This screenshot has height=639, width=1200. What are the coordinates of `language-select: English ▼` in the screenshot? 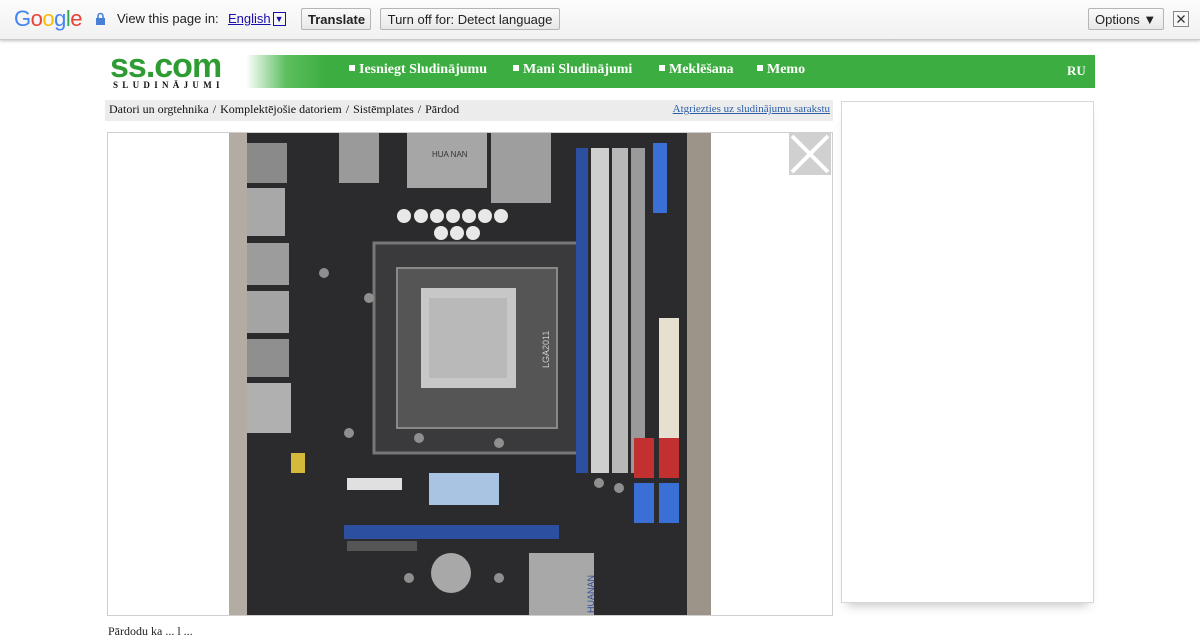 It's located at (257, 18).